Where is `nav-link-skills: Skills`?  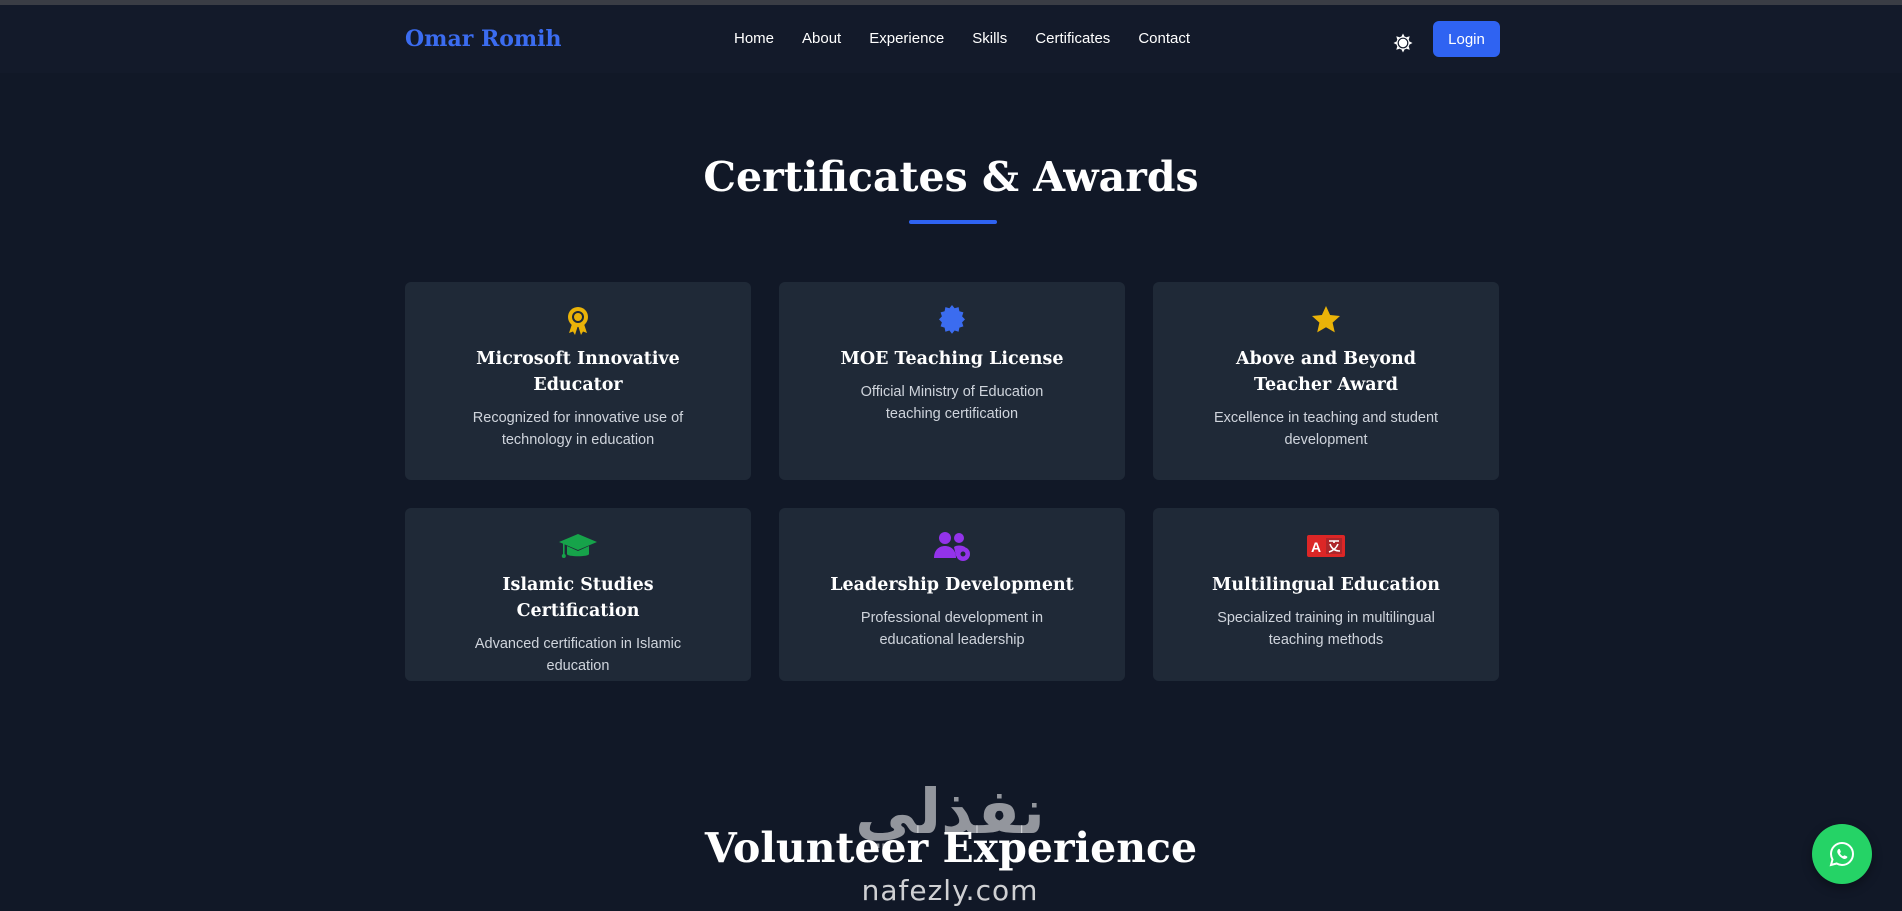 nav-link-skills: Skills is located at coordinates (989, 38).